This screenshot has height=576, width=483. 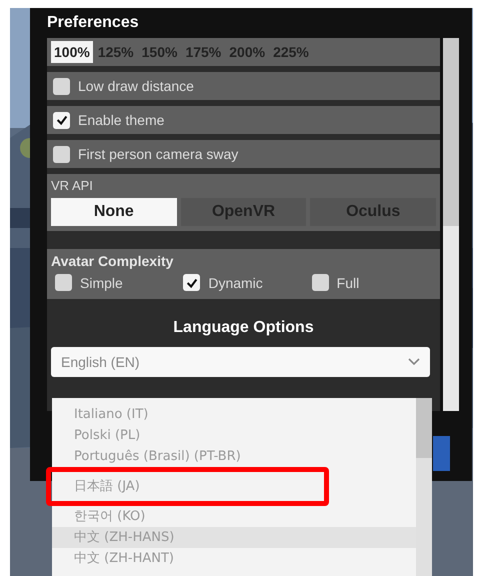 I want to click on scale-option: 150%, so click(x=159, y=52).